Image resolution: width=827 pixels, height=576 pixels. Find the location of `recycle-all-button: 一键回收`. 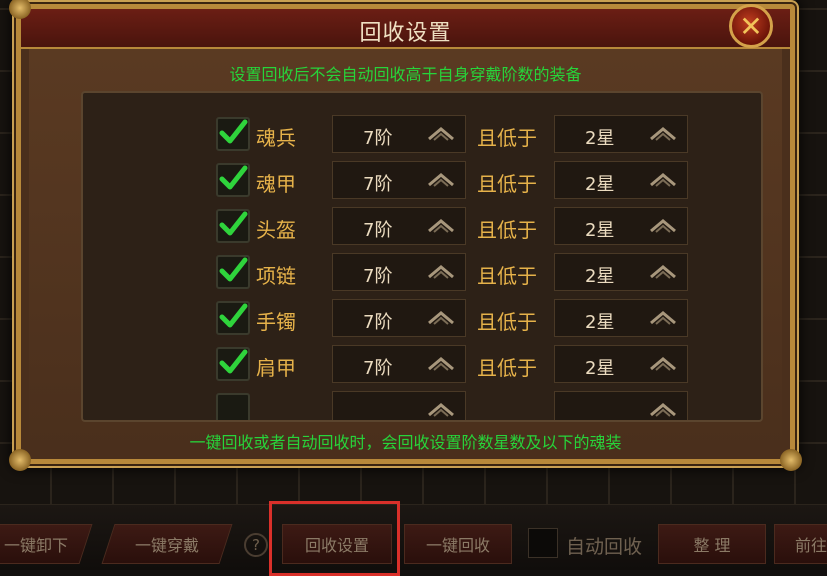

recycle-all-button: 一键回收 is located at coordinates (458, 544).